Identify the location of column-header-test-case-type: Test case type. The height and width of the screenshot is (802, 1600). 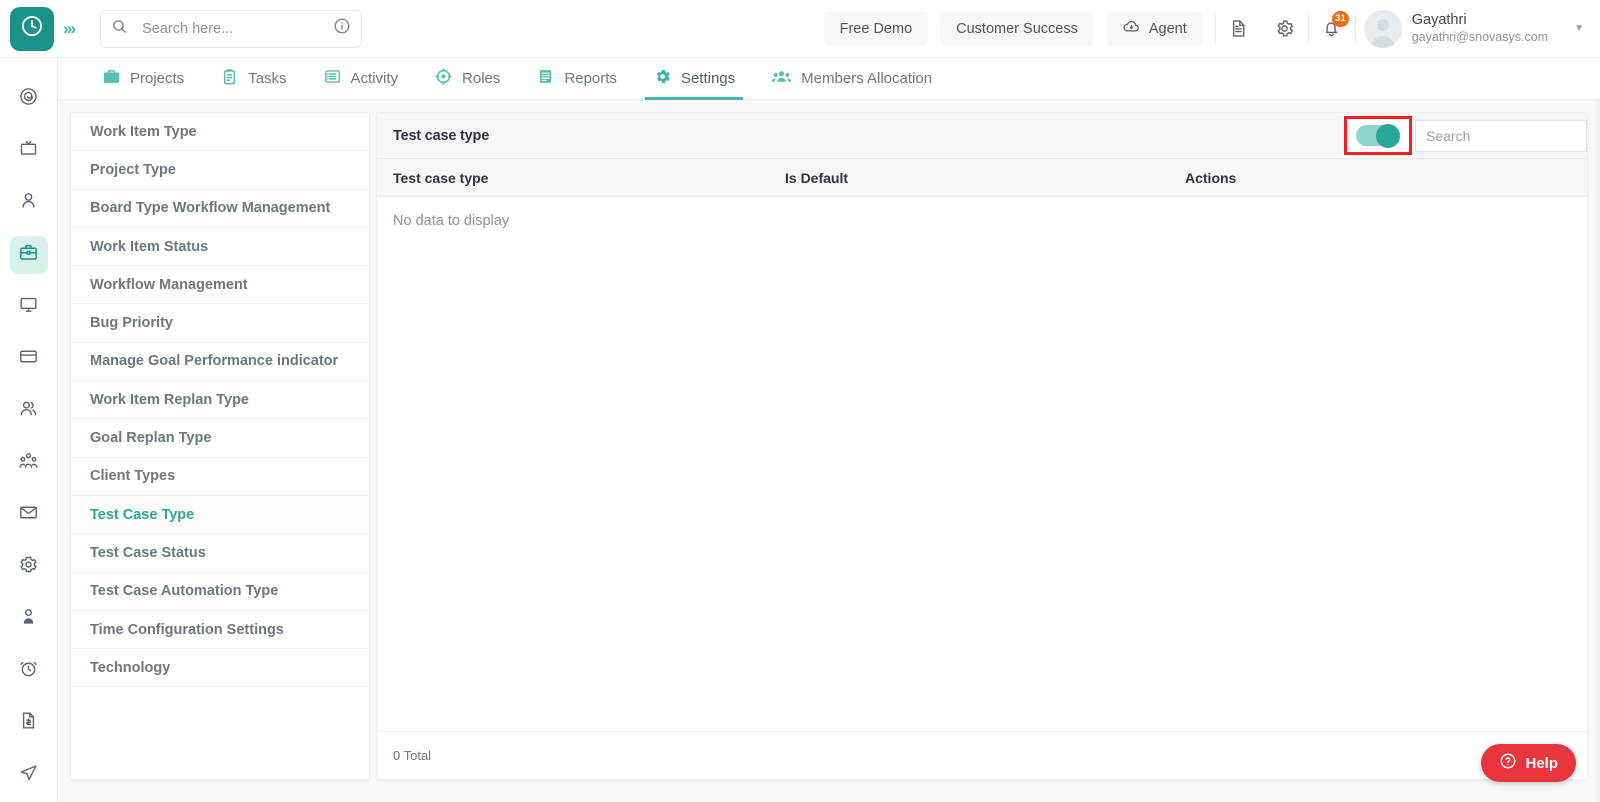
(573, 178).